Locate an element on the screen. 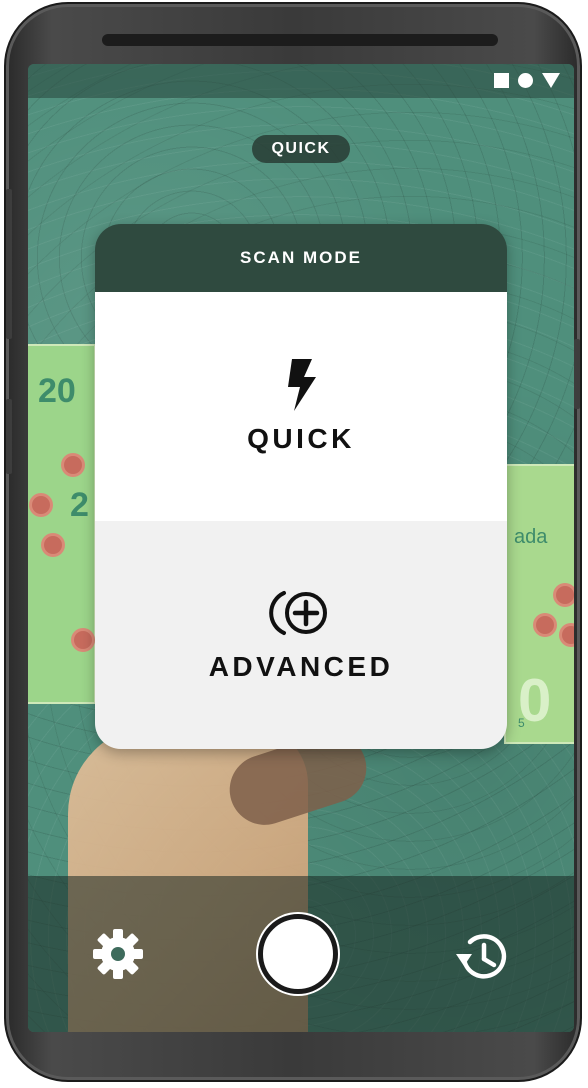 This screenshot has height=1088, width=588. shutter-button is located at coordinates (298, 954).